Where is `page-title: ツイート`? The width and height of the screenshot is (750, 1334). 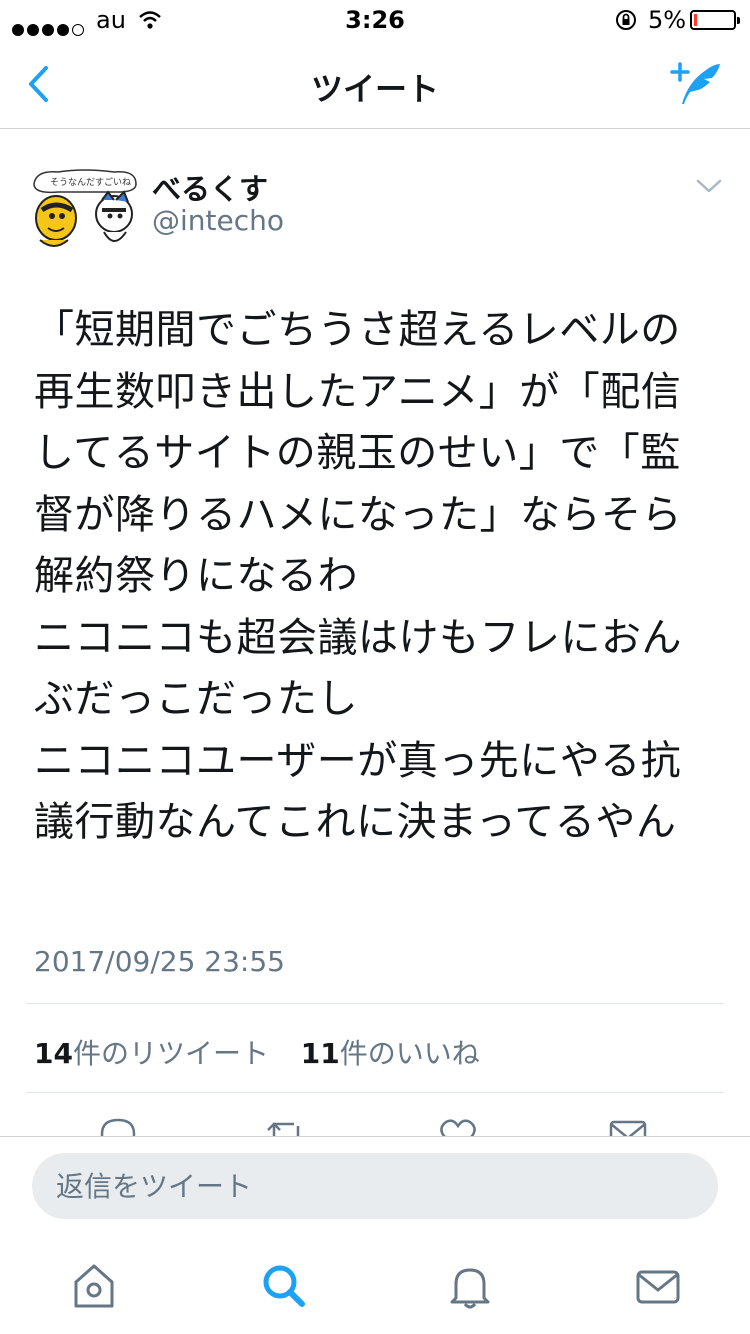 page-title: ツイート is located at coordinates (374, 89).